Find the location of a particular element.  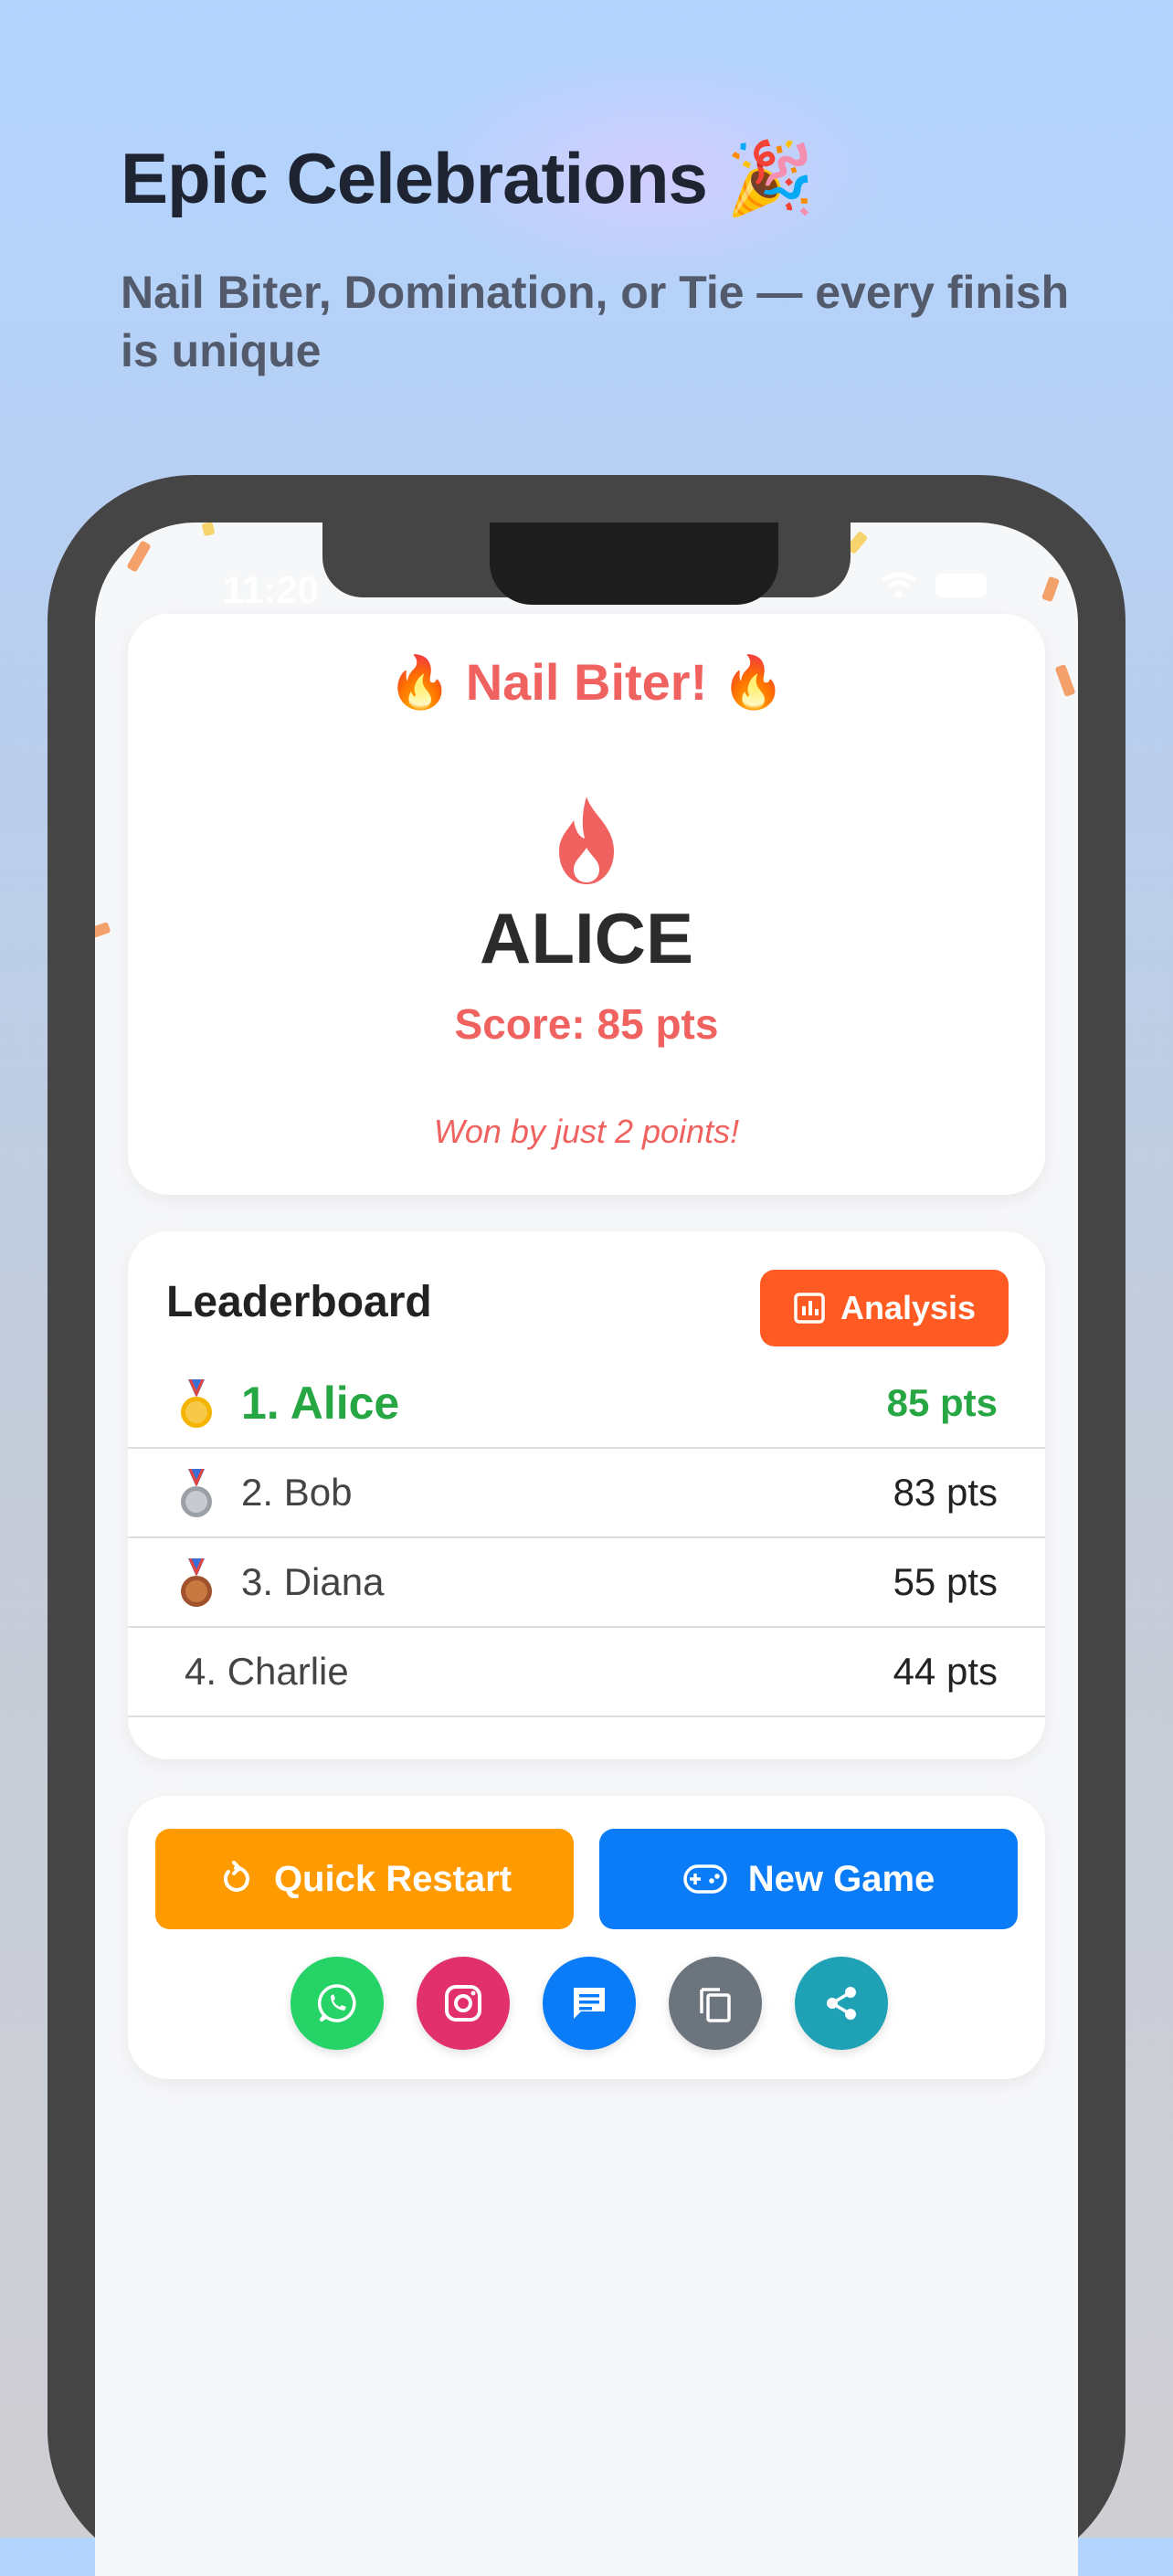

restart-icon is located at coordinates (236, 1876).